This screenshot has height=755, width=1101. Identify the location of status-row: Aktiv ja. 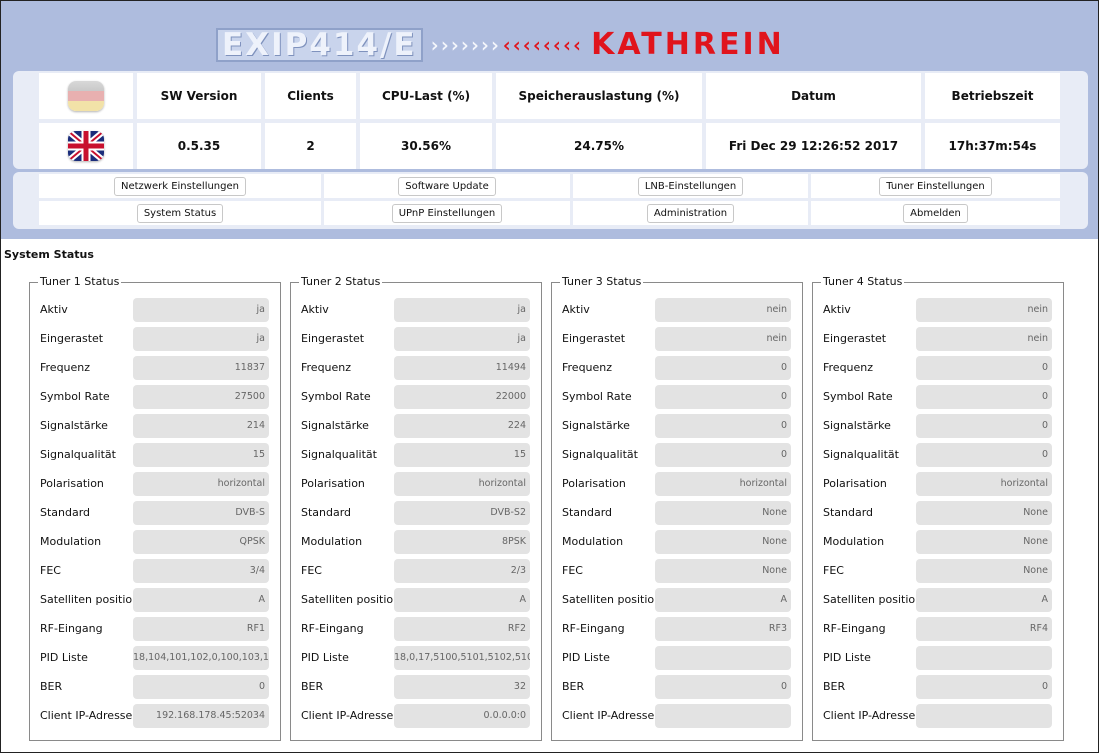
(155, 310).